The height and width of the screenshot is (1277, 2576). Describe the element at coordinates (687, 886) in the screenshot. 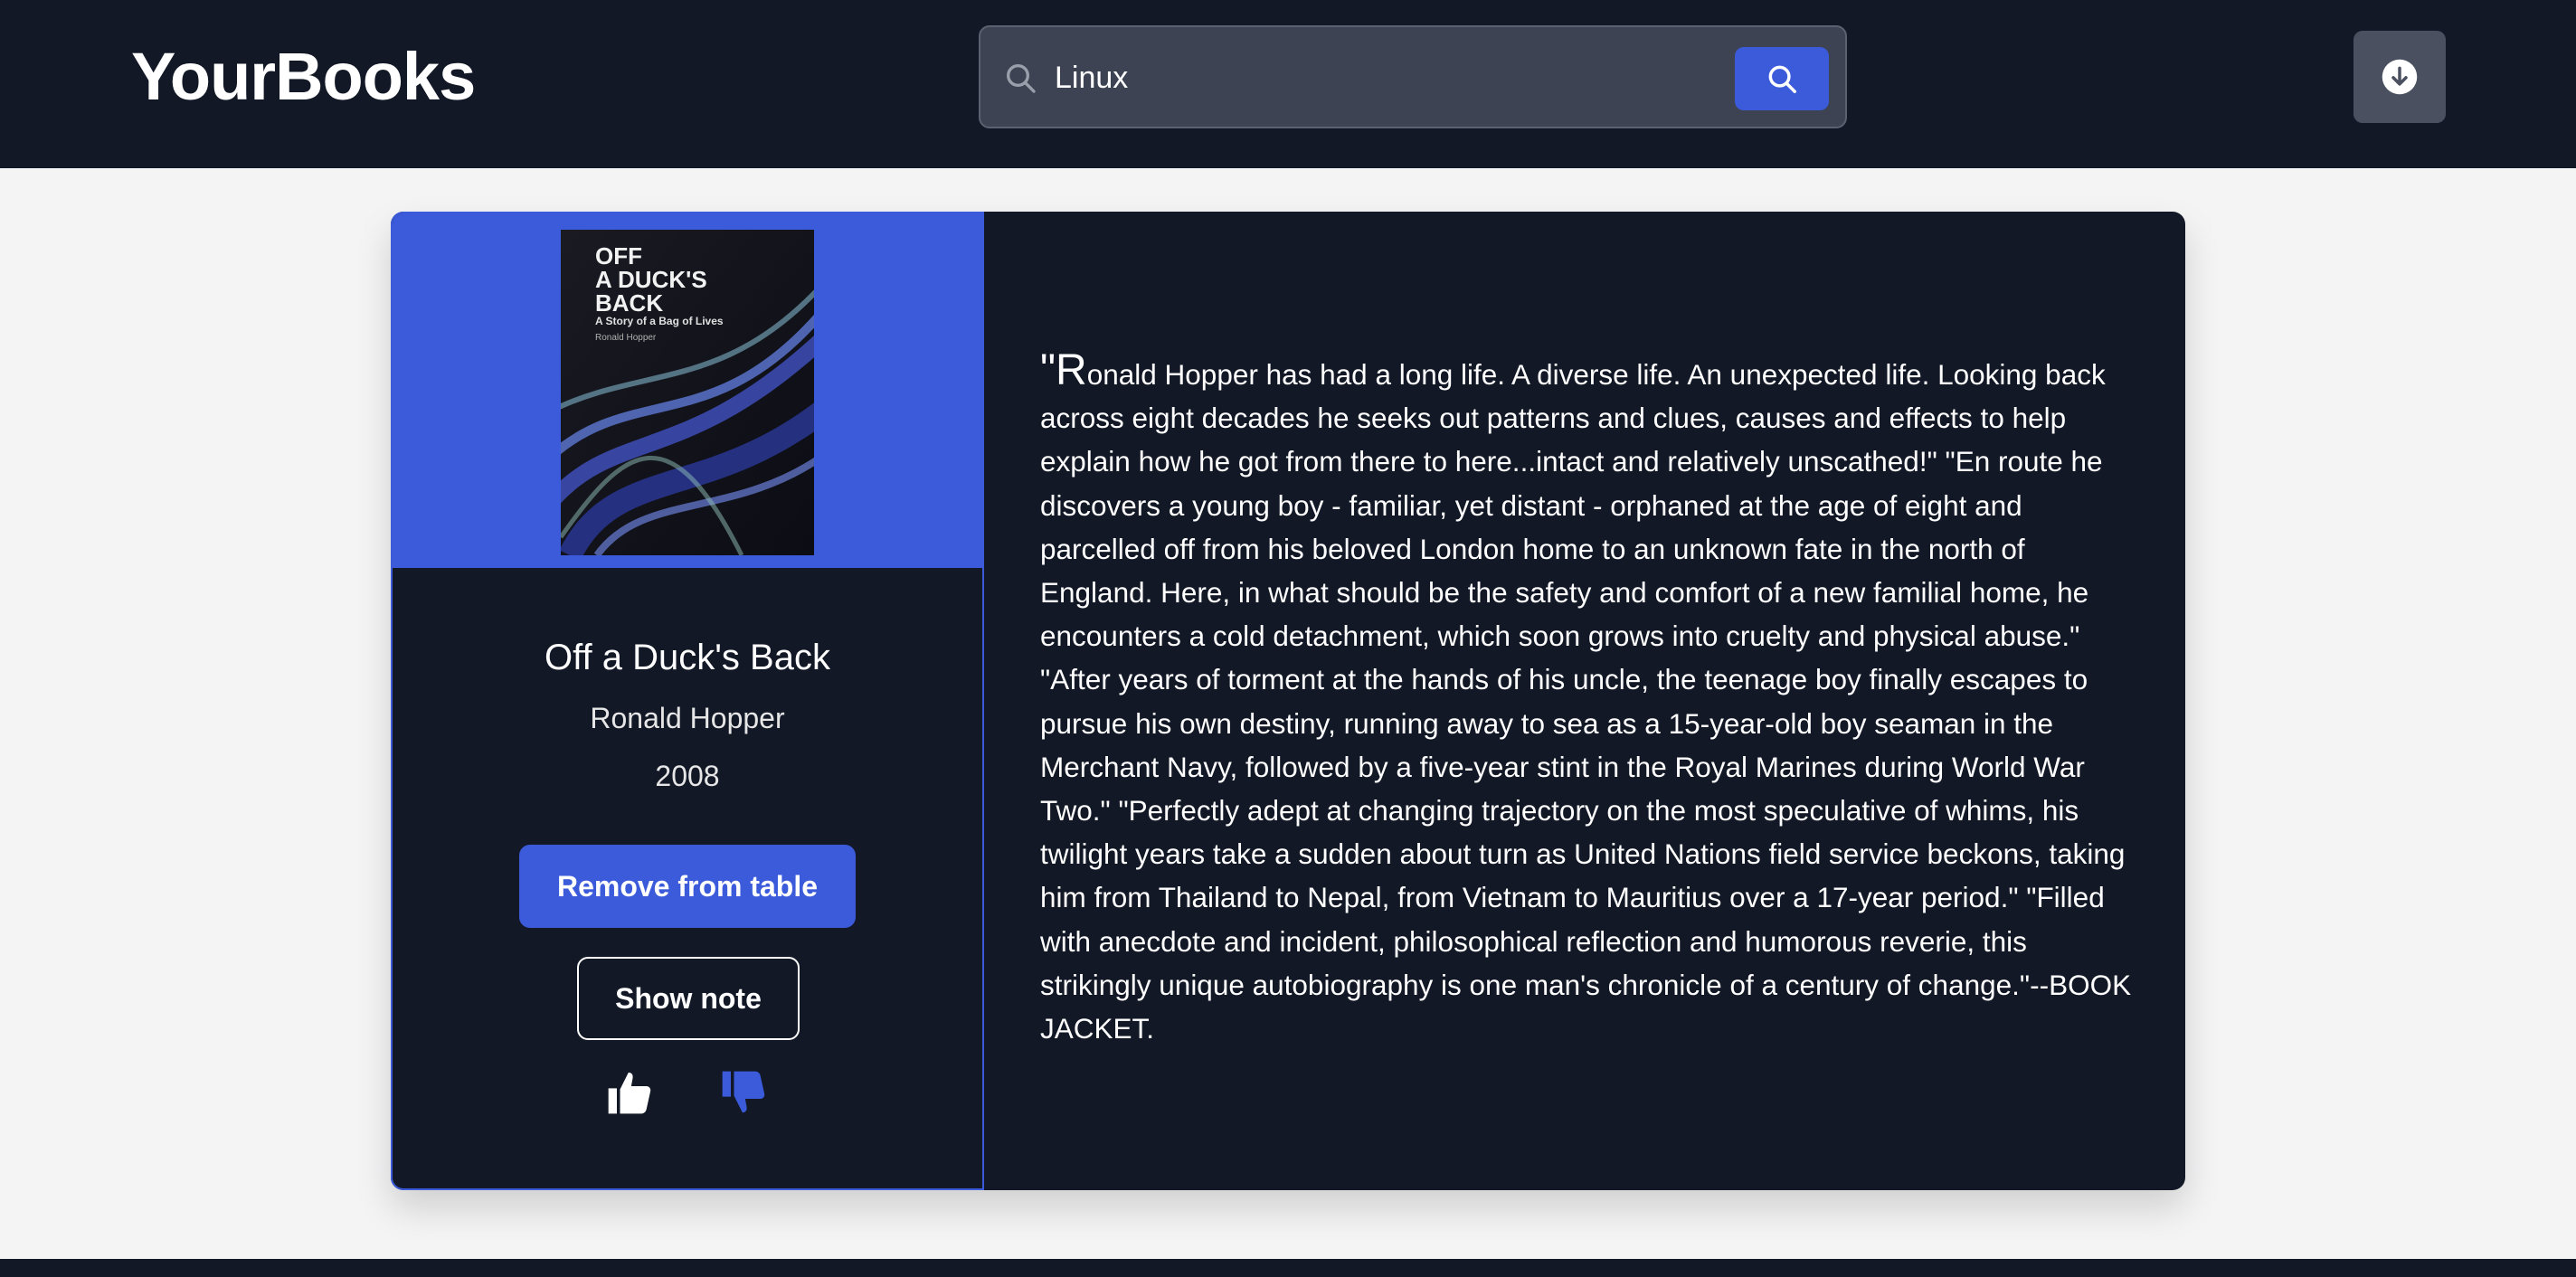

I see `remove-from-table-button: Remove from table` at that location.